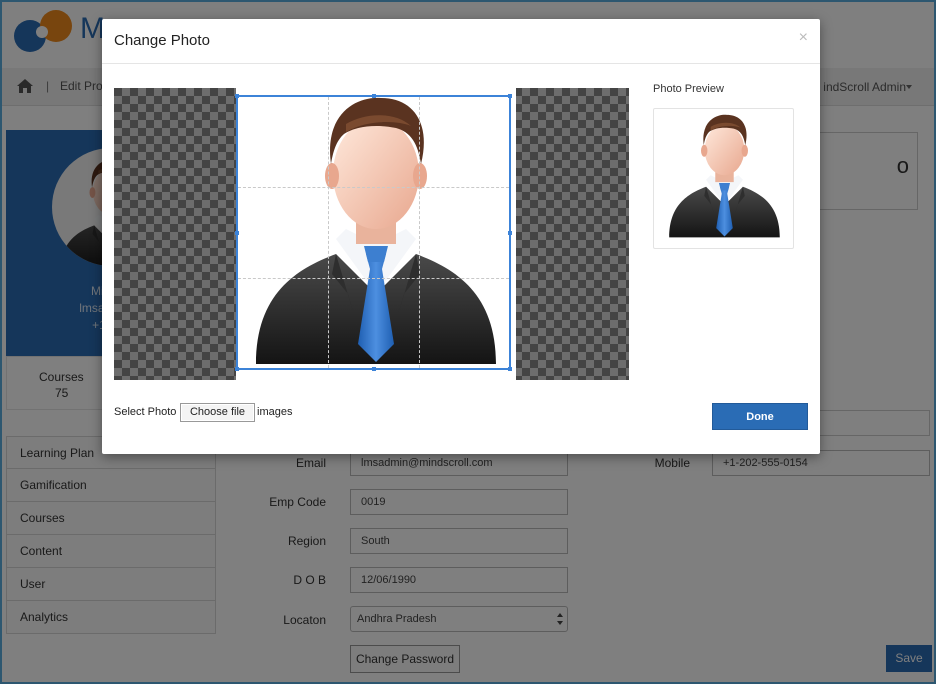 The image size is (936, 684). Describe the element at coordinates (760, 416) in the screenshot. I see `done-button: Done` at that location.